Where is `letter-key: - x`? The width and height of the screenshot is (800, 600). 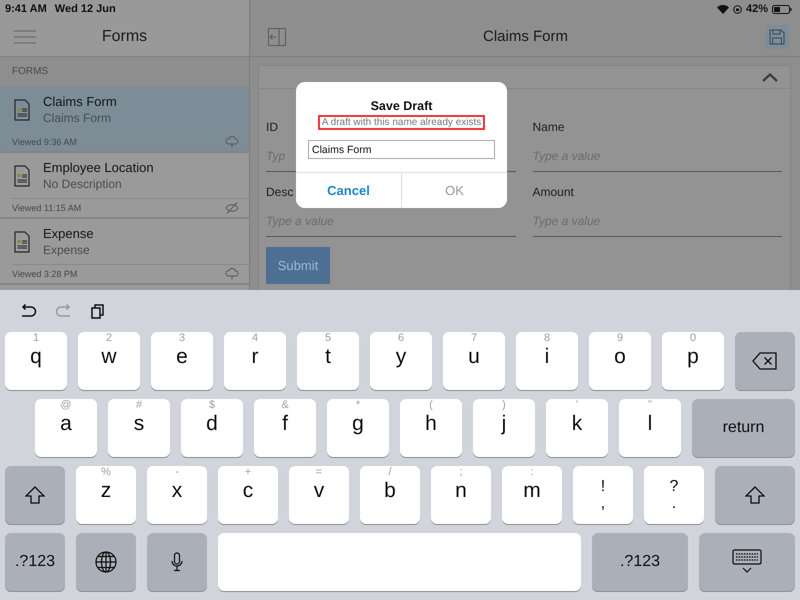 letter-key: - x is located at coordinates (177, 495).